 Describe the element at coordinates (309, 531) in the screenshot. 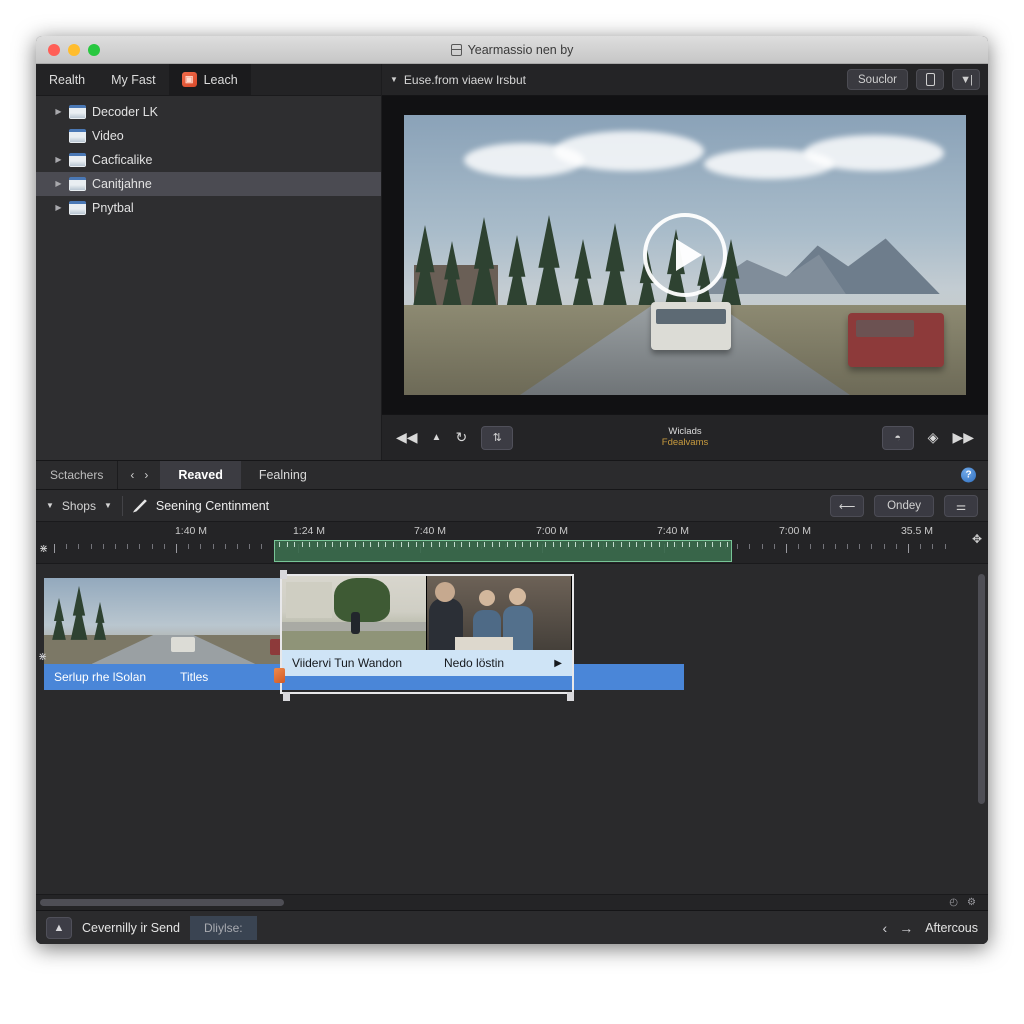

I see `ruler-tick-label: 1:24 M` at that location.